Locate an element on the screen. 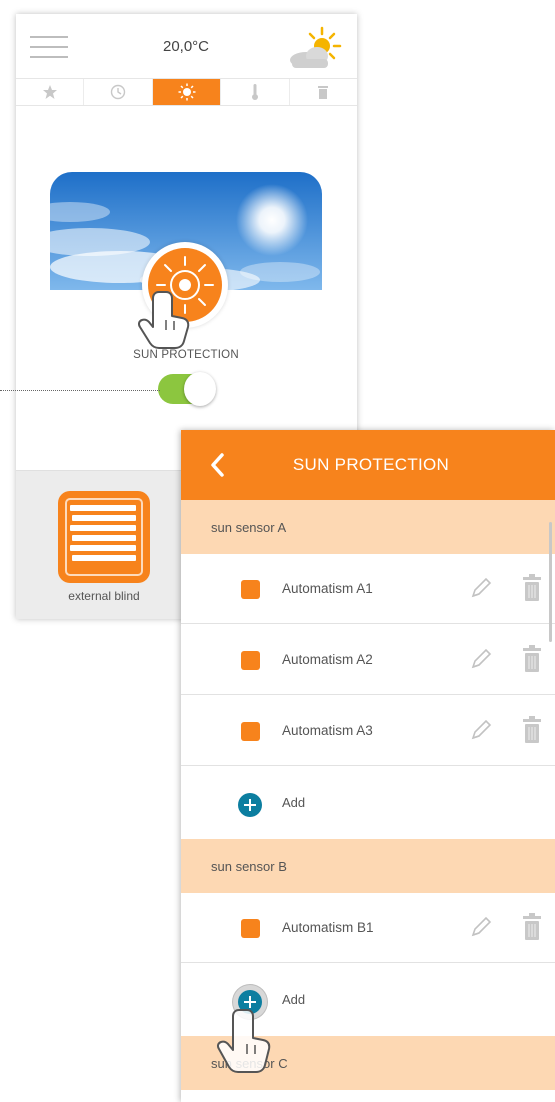 Image resolution: width=555 pixels, height=1102 pixels. sun-protection-icon is located at coordinates (185, 285).